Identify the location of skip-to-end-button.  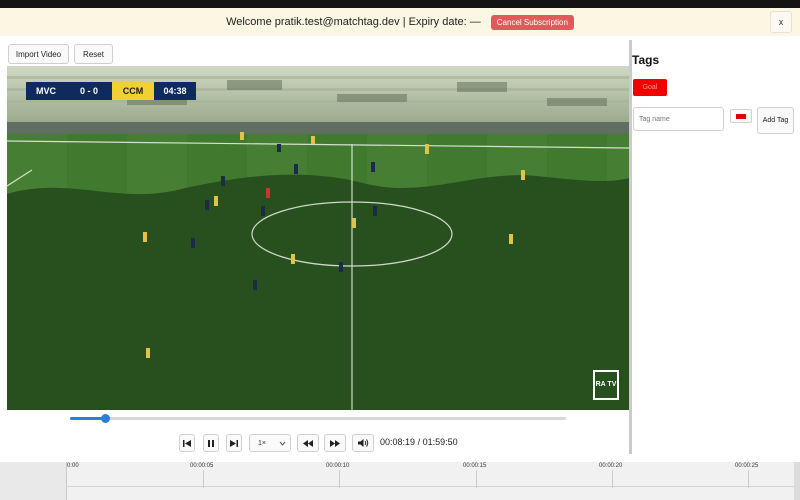
(234, 443).